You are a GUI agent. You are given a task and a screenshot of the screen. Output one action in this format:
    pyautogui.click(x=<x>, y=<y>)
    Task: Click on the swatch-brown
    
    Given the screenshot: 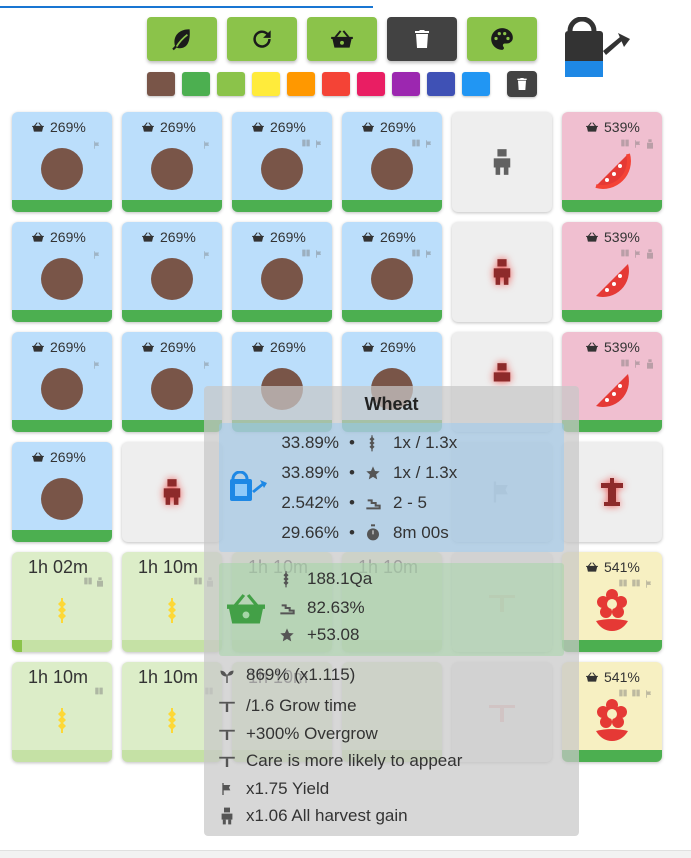 What is the action you would take?
    pyautogui.click(x=161, y=84)
    